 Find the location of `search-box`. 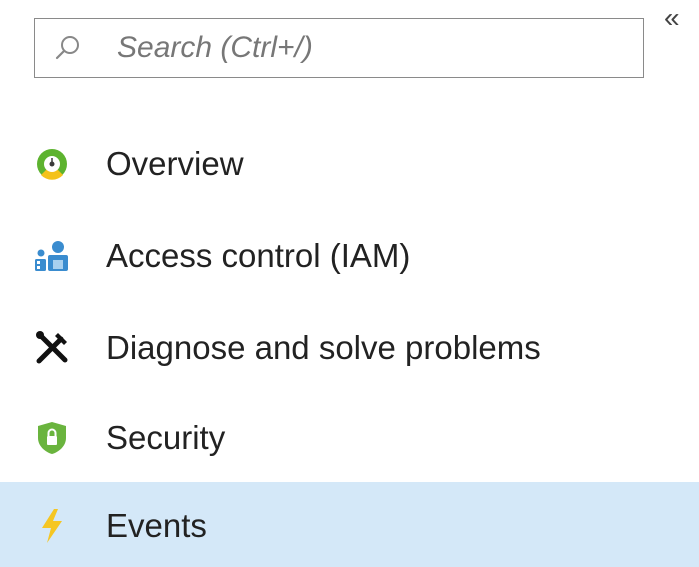

search-box is located at coordinates (339, 48).